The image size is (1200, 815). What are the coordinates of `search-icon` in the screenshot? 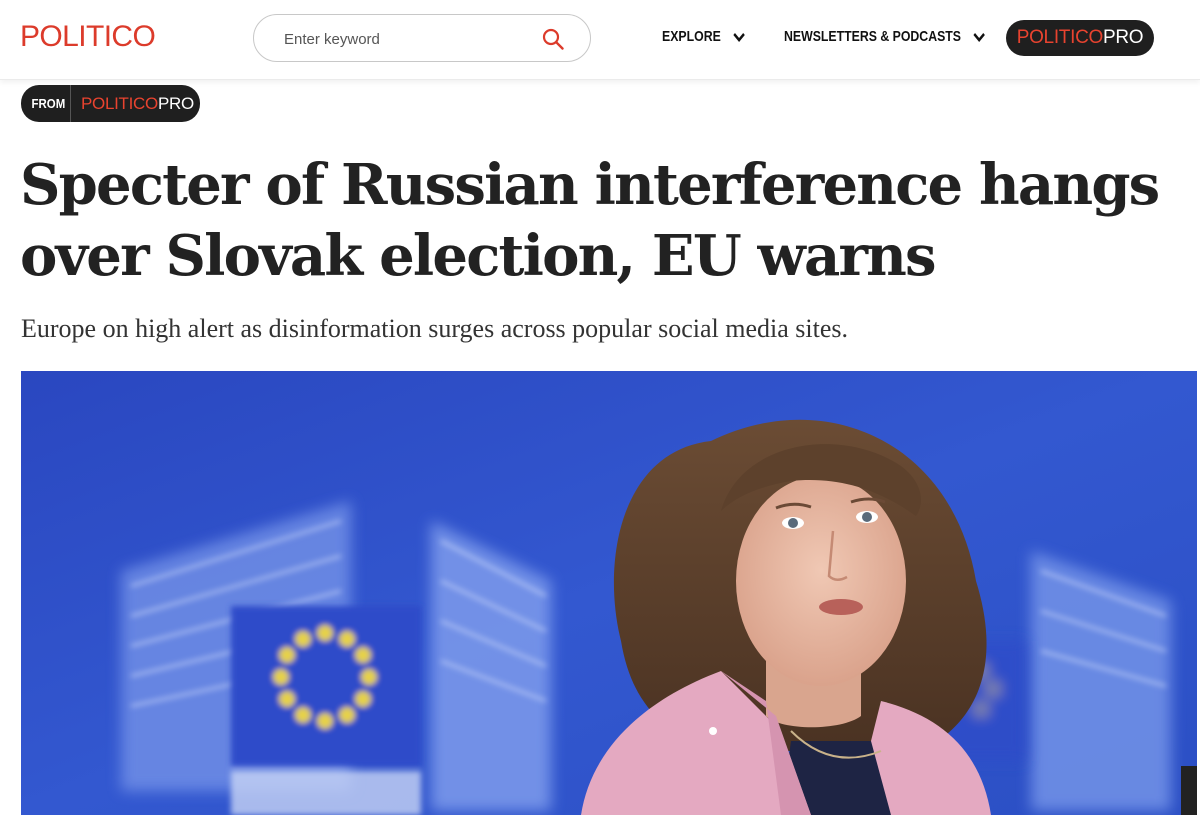 It's located at (553, 39).